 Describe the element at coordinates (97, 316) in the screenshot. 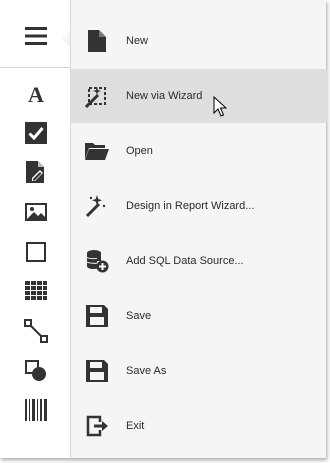

I see `save-icon` at that location.